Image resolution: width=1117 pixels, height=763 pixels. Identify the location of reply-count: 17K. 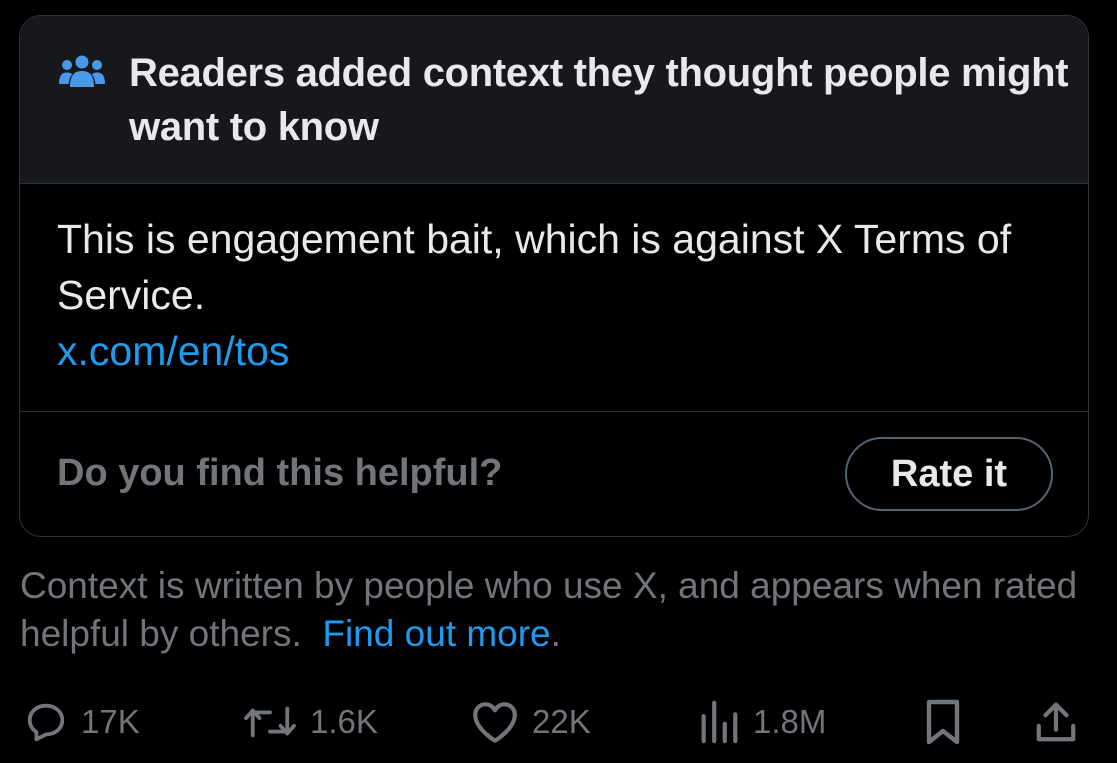
(110, 721).